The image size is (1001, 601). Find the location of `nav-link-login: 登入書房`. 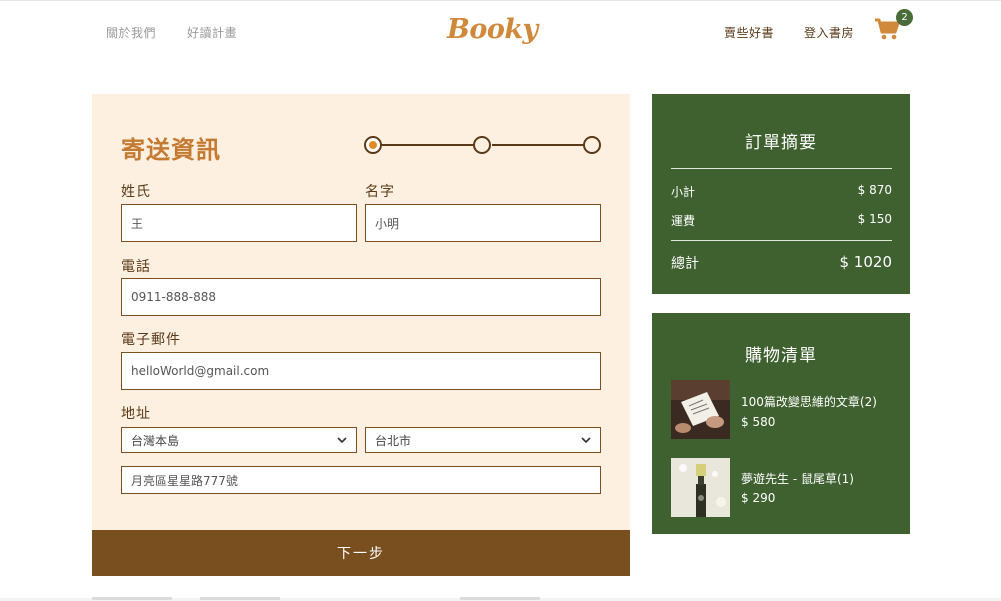

nav-link-login: 登入書房 is located at coordinates (829, 32).